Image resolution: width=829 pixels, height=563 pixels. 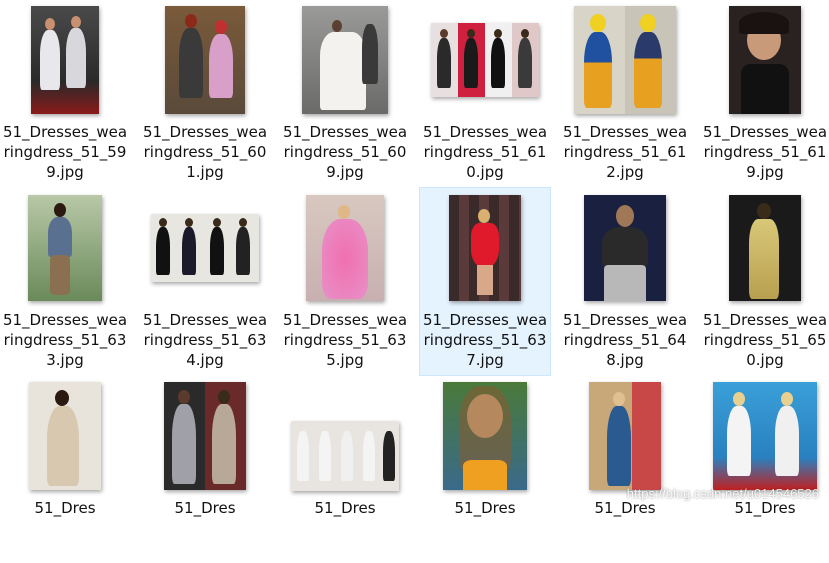 I want to click on file-tile: 51_Dresses_wearingdress_51_633.jpg, so click(x=65, y=281).